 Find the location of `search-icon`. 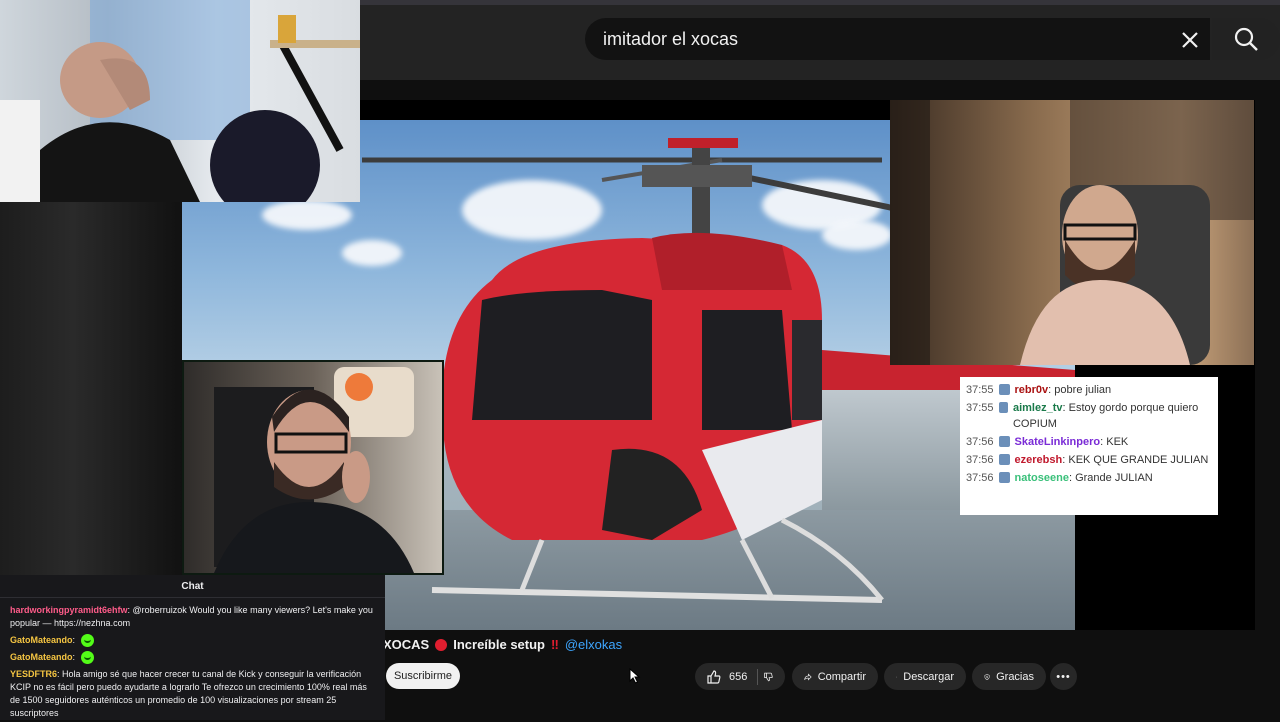

search-icon is located at coordinates (1246, 39).